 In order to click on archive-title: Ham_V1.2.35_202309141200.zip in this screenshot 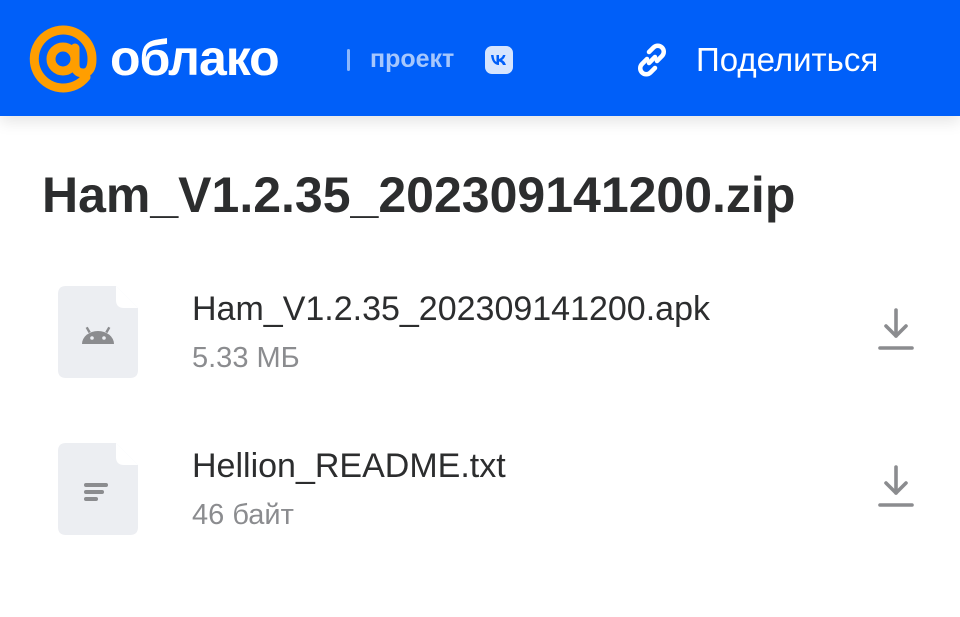, I will do `click(419, 195)`.